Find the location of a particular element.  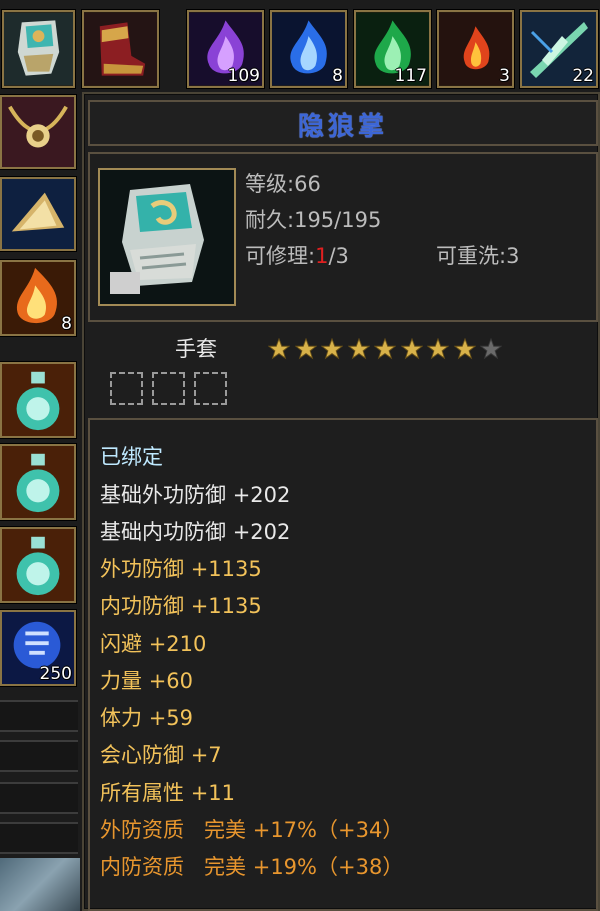

attr-stamina: 体力 +59 is located at coordinates (146, 717).